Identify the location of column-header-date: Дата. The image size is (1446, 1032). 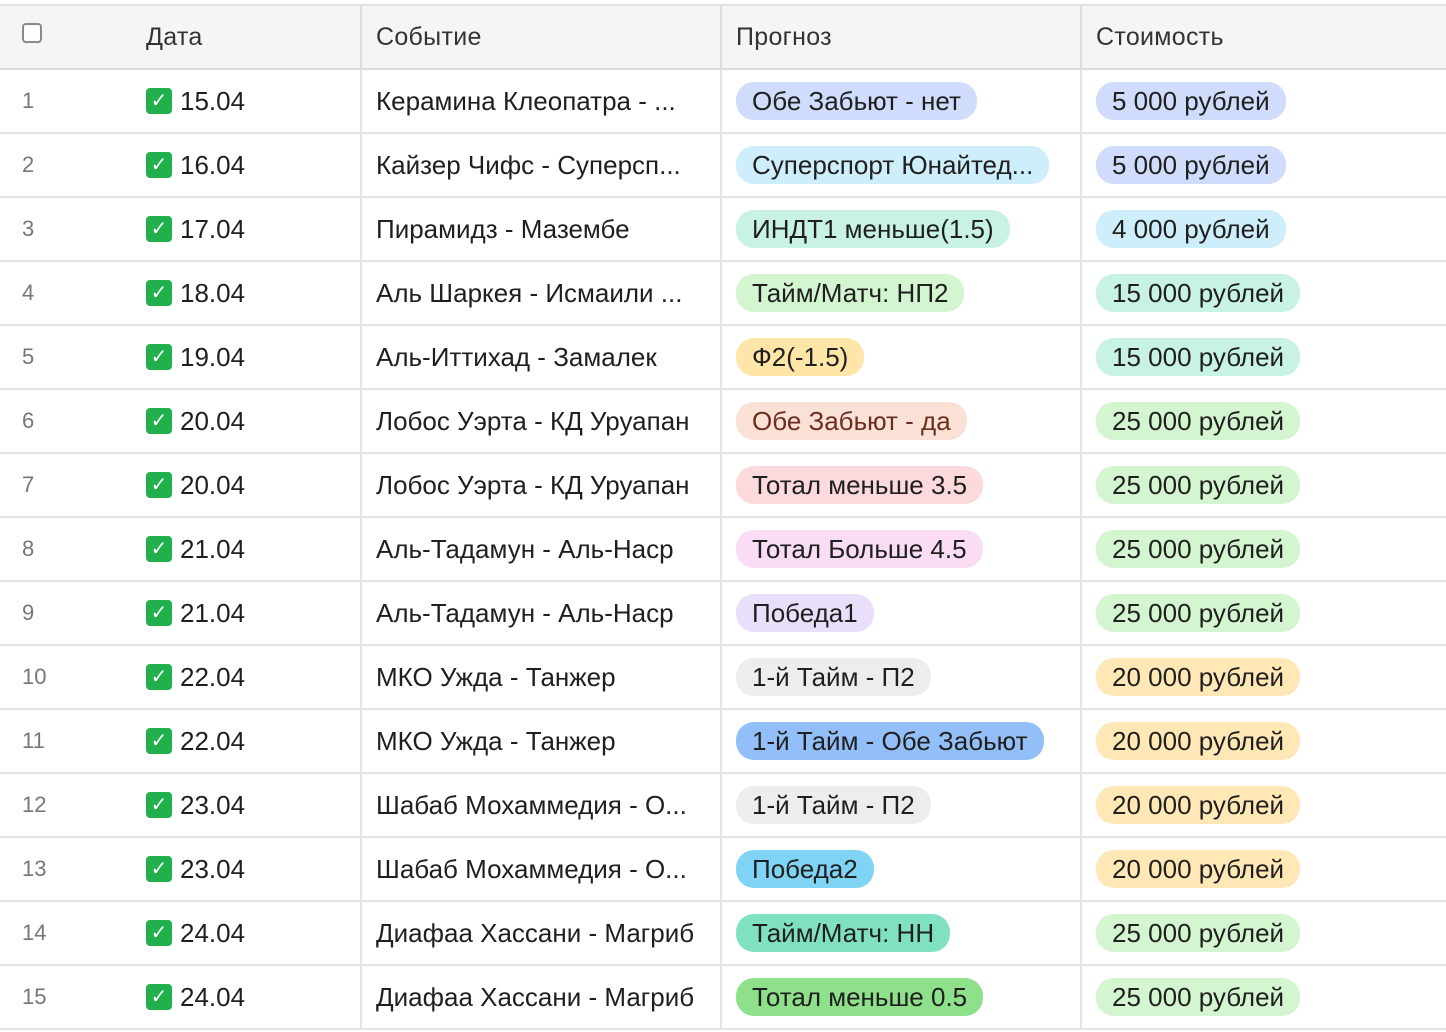
(250, 37).